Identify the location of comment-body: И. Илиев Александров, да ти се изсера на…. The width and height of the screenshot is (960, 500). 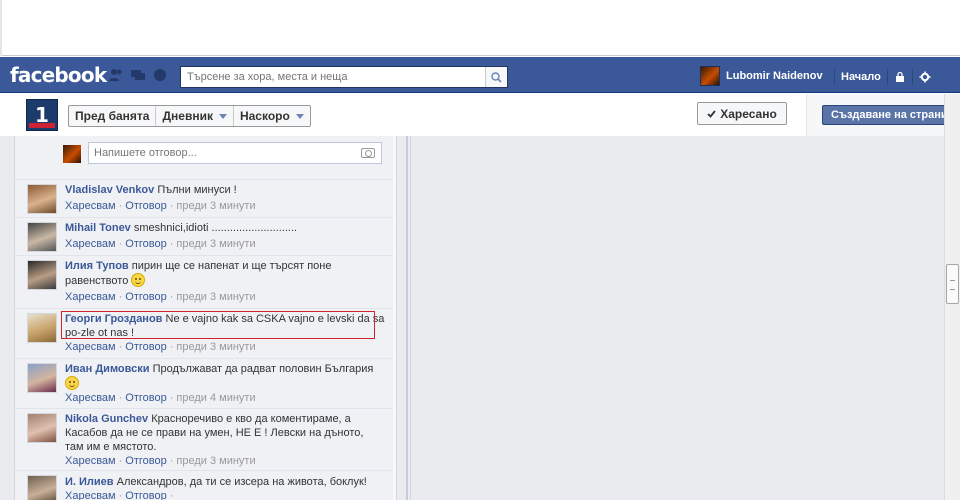
(225, 482).